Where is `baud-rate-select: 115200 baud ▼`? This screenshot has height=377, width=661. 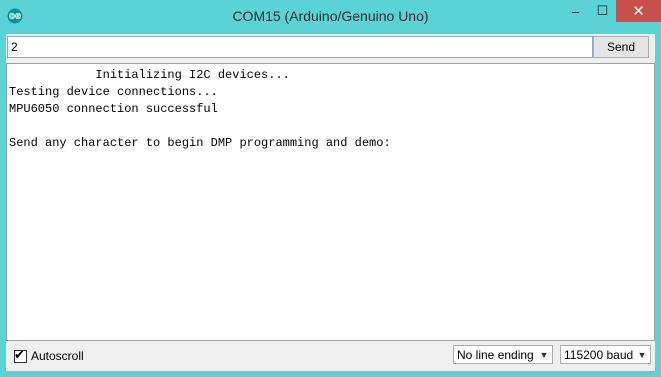 baud-rate-select: 115200 baud ▼ is located at coordinates (605, 354).